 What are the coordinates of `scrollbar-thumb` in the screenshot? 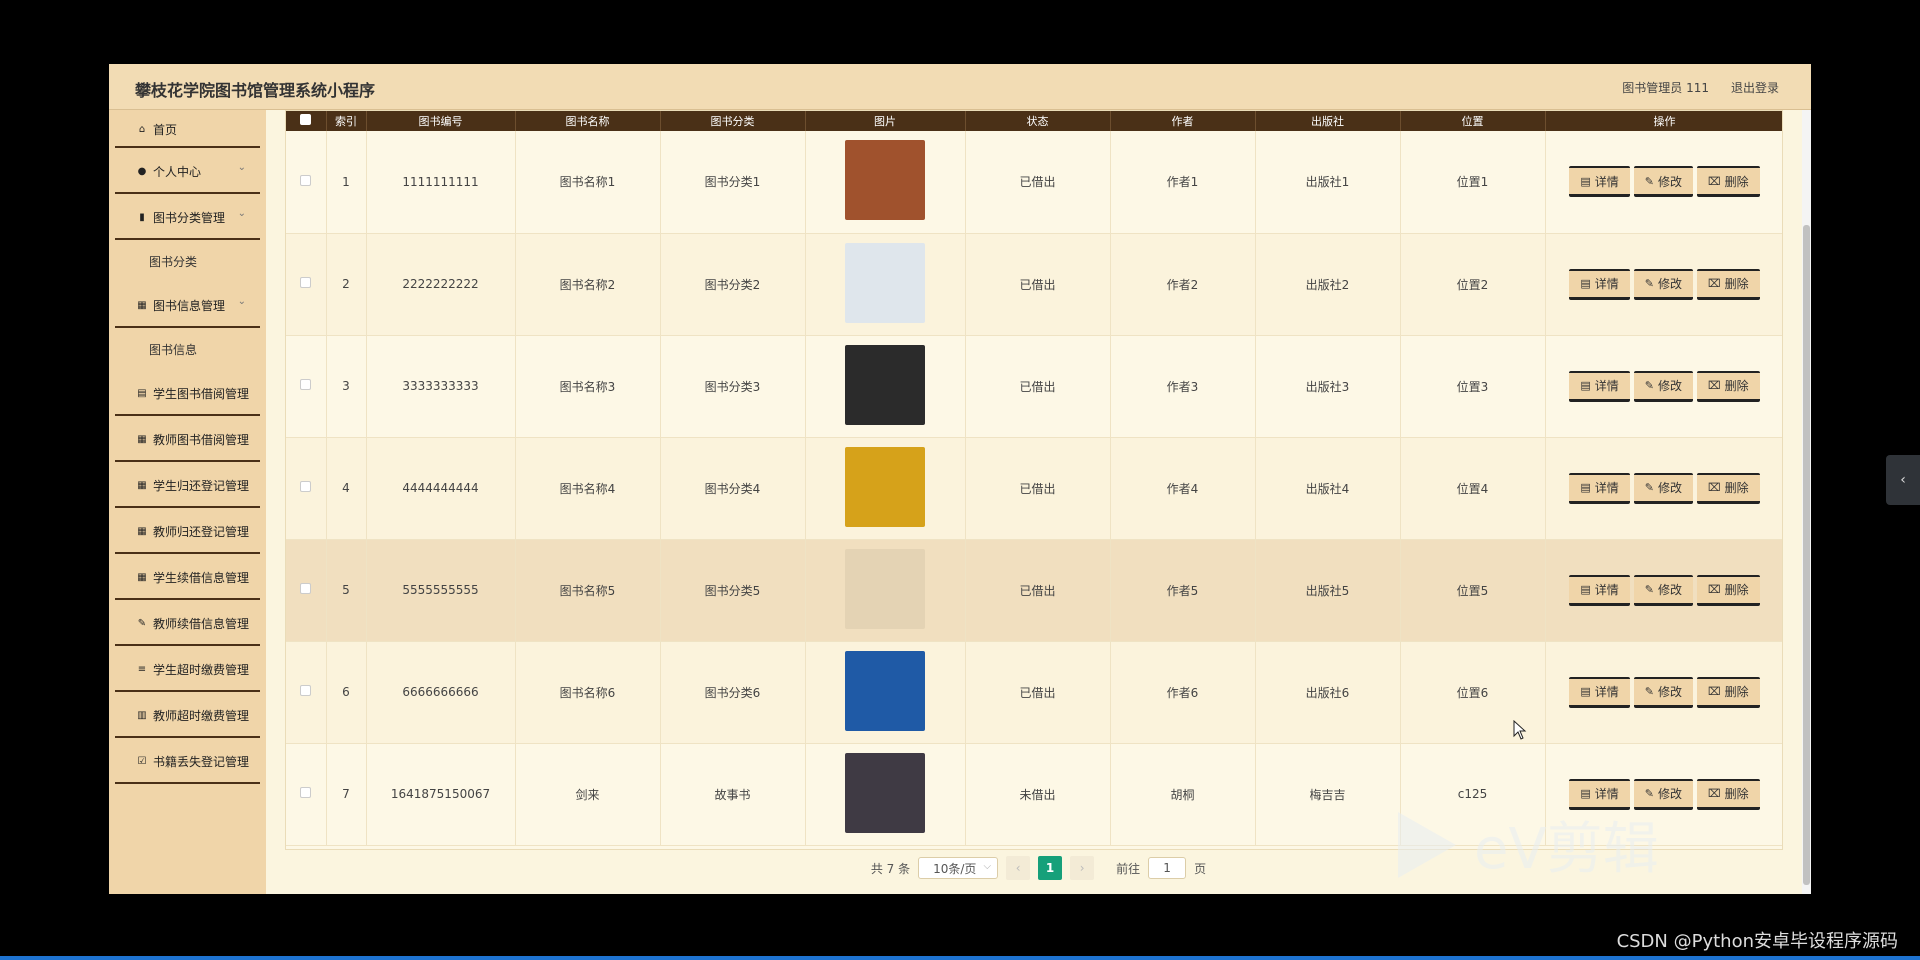 It's located at (1806, 555).